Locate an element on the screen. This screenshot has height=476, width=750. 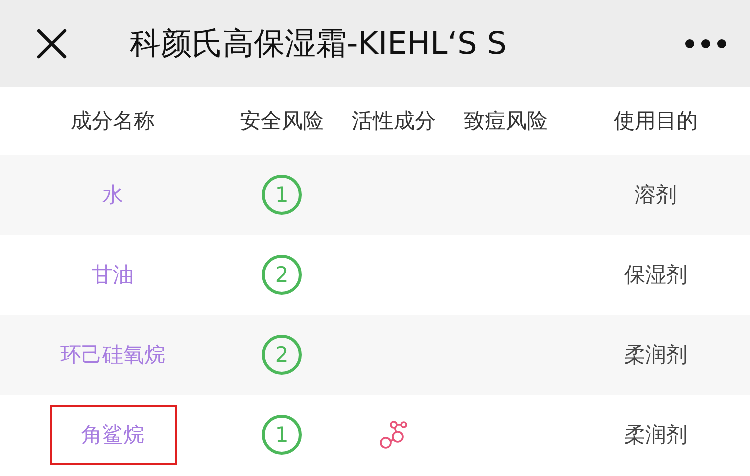
ingredient-name: 环己硅氧烷 is located at coordinates (113, 355).